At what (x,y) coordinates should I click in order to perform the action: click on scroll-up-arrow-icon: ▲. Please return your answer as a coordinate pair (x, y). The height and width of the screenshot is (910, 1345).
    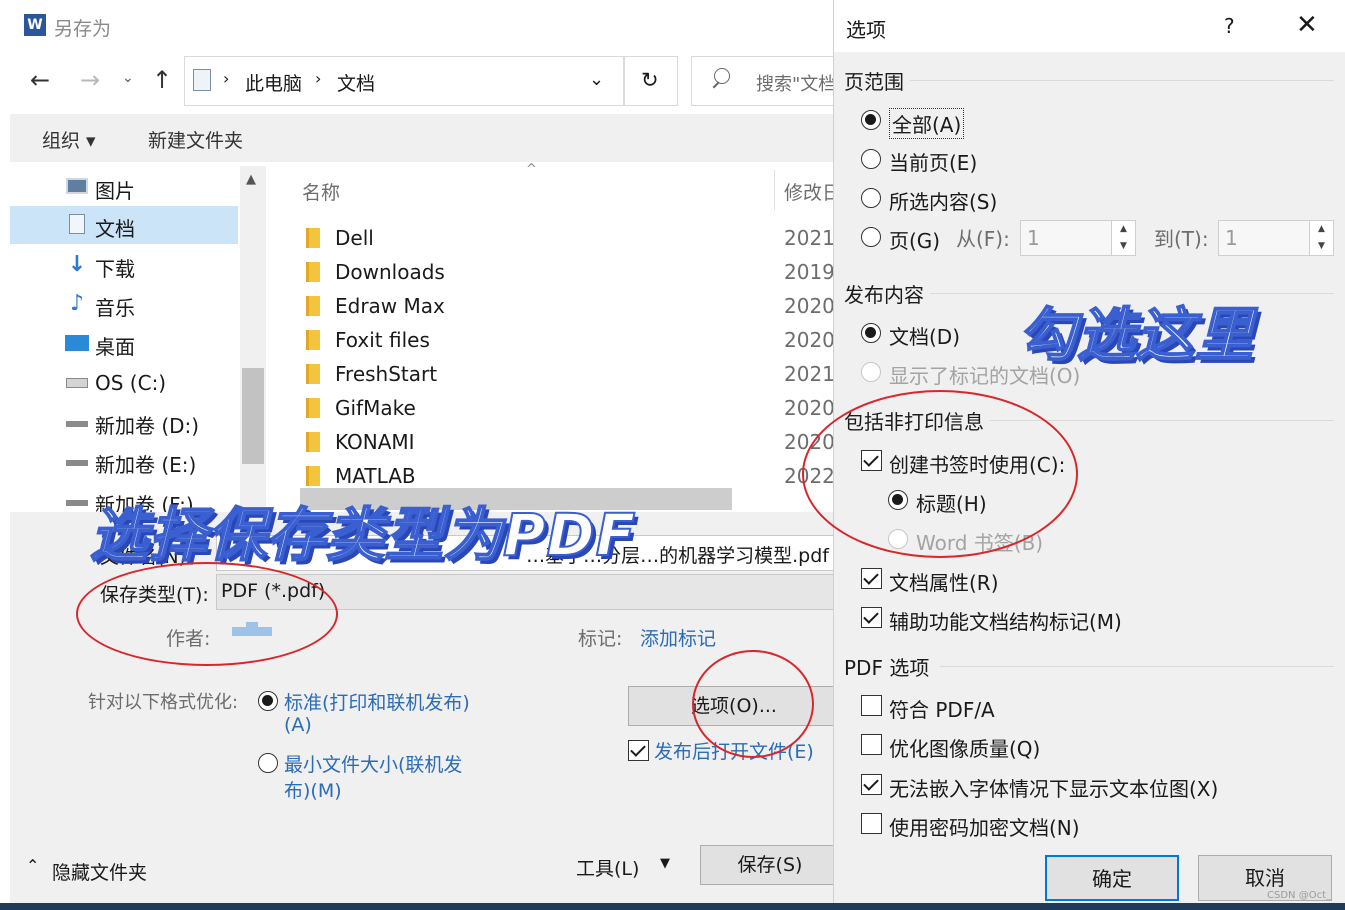
    Looking at the image, I should click on (251, 179).